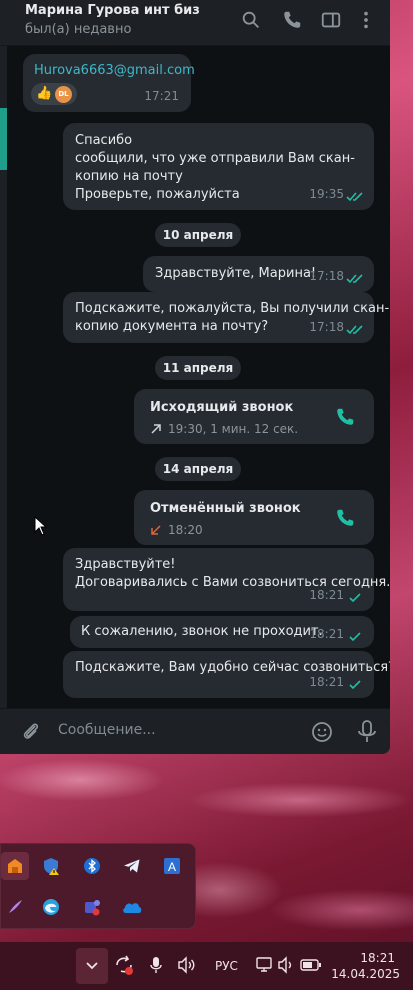  What do you see at coordinates (251, 20) in the screenshot?
I see `search-icon` at bounding box center [251, 20].